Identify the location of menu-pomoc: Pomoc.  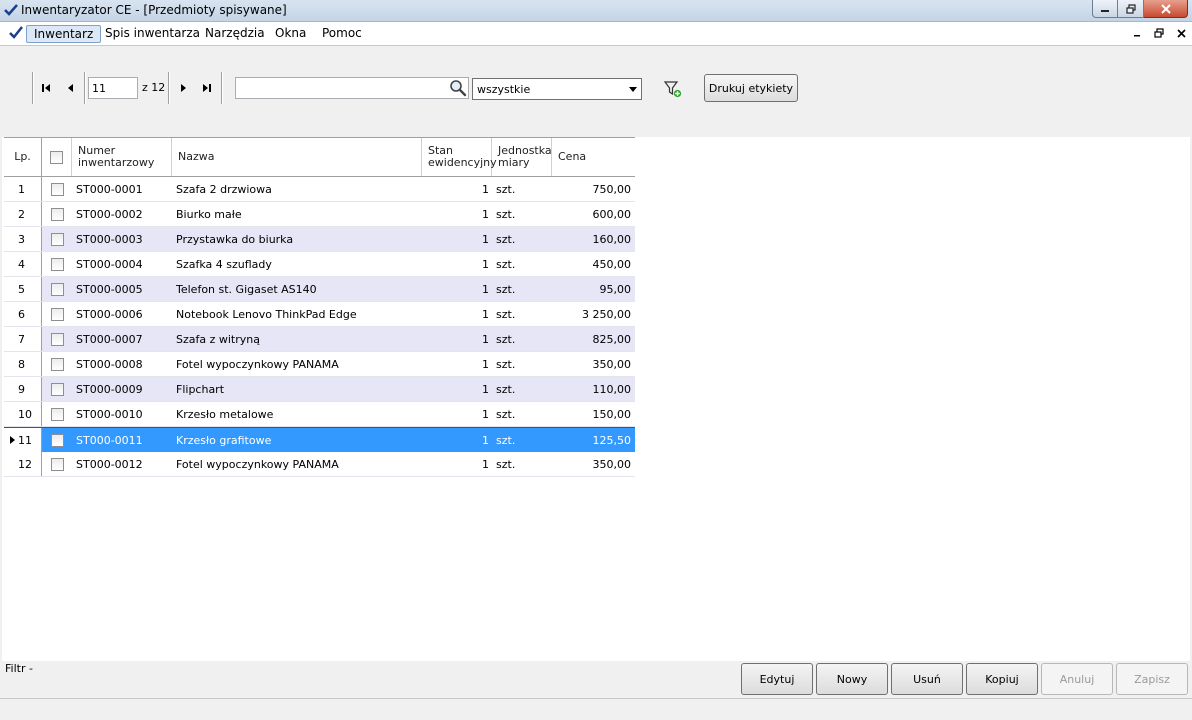
(342, 34).